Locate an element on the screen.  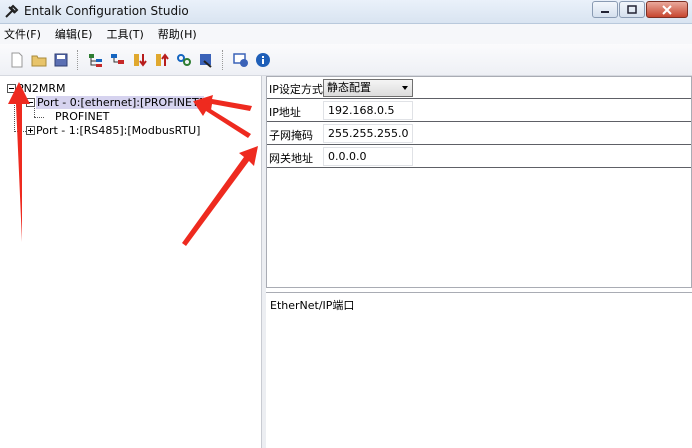
monitor-icon is located at coordinates (240, 59).